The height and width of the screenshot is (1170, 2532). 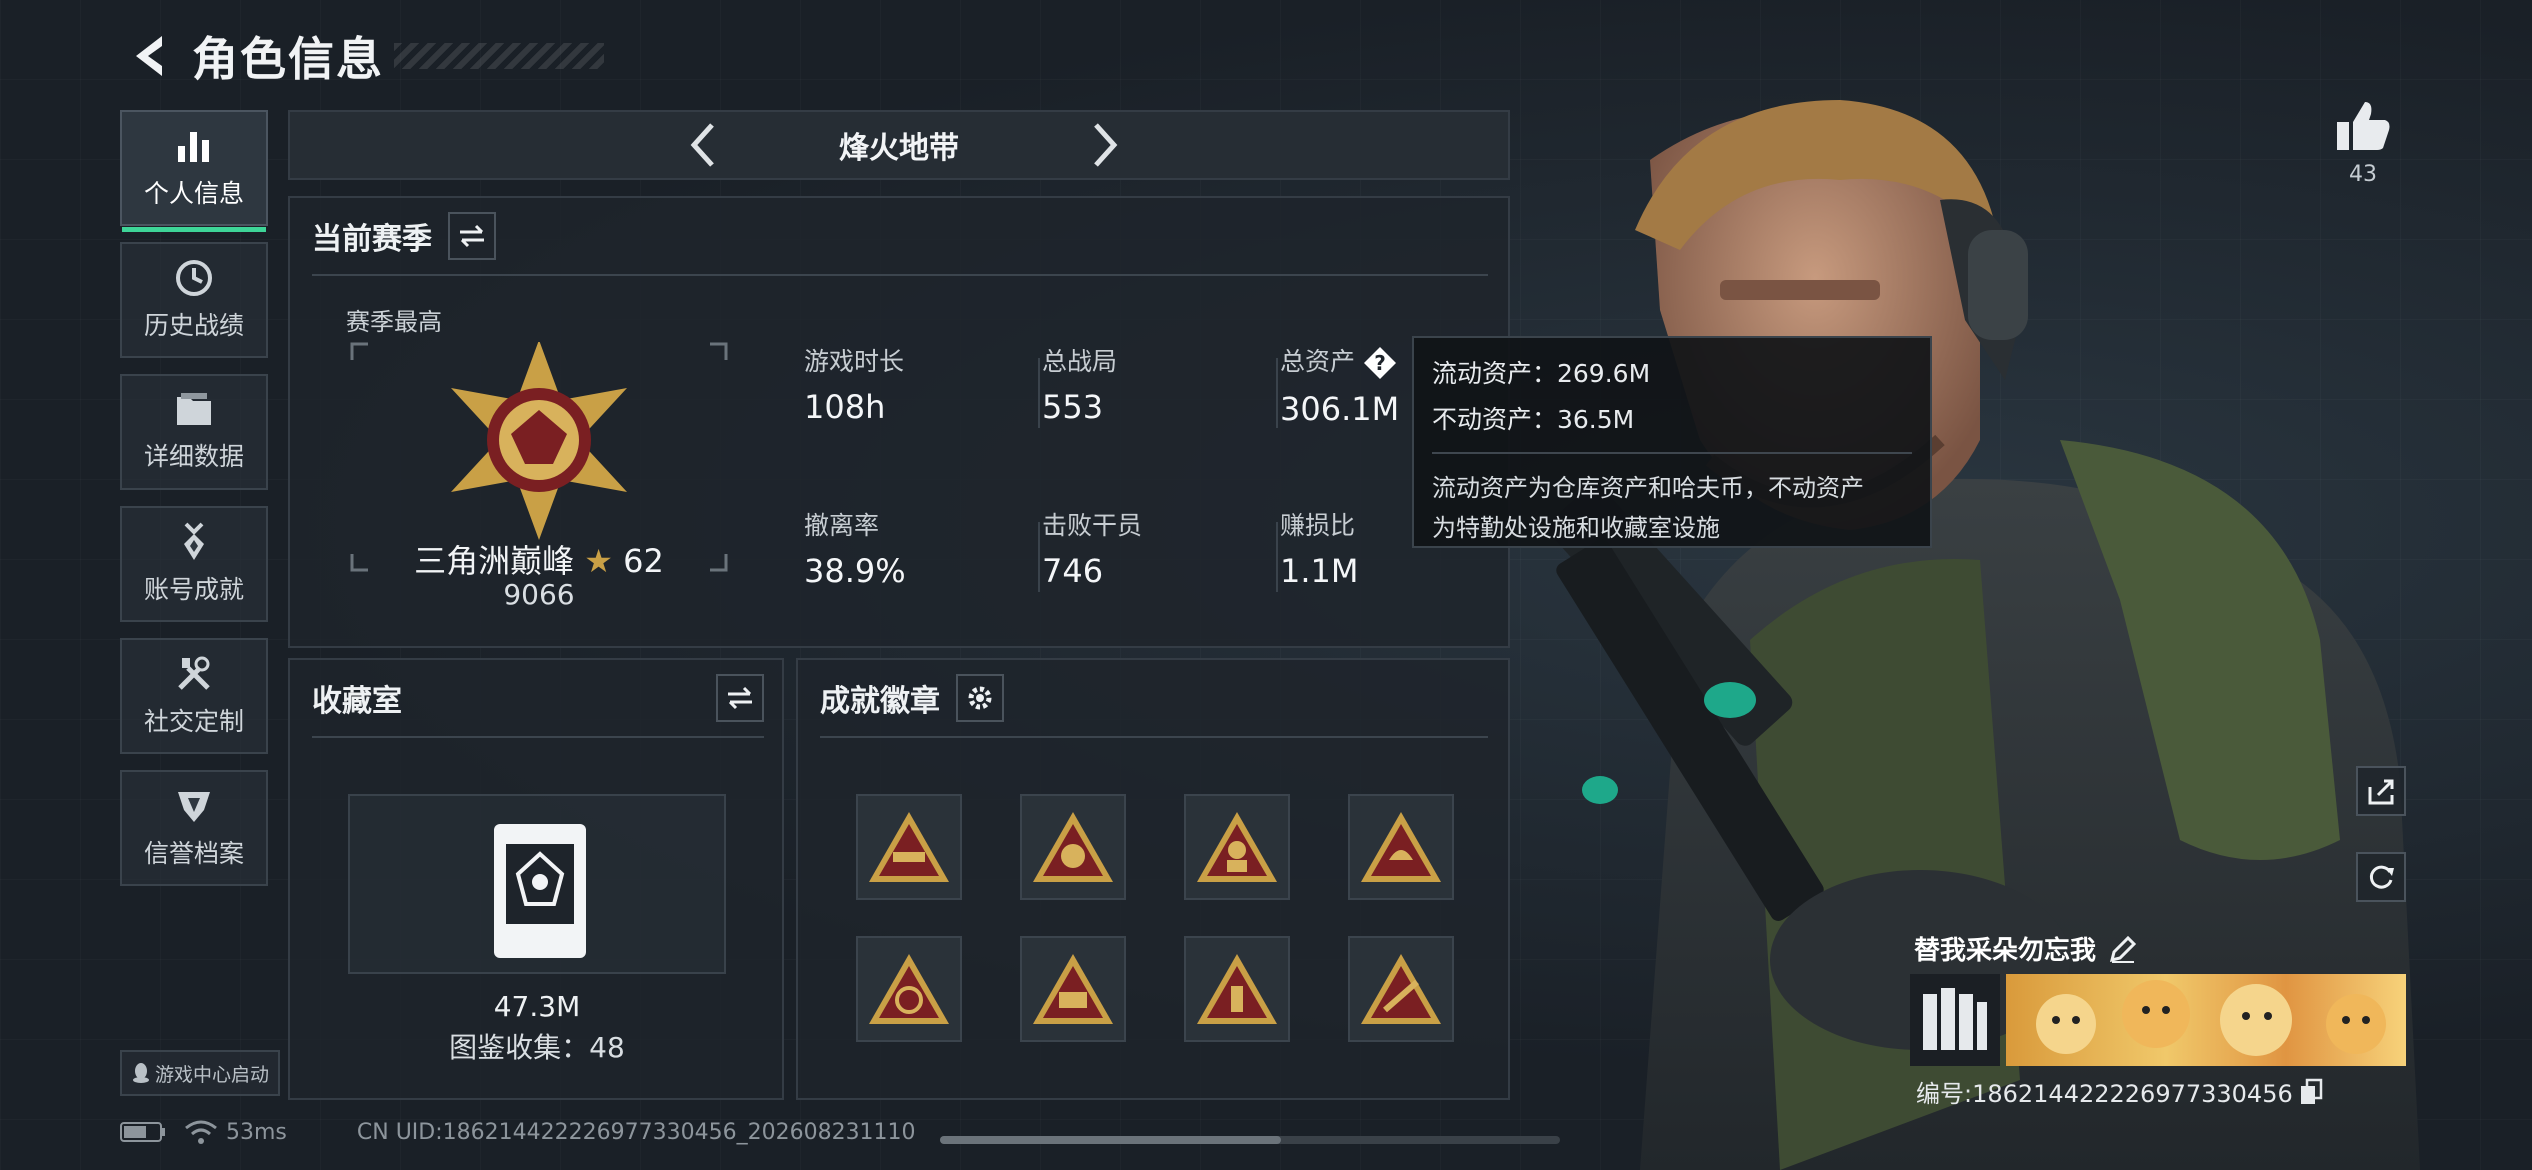 I want to click on sidebar-item-label: 详细数据, so click(x=193, y=456).